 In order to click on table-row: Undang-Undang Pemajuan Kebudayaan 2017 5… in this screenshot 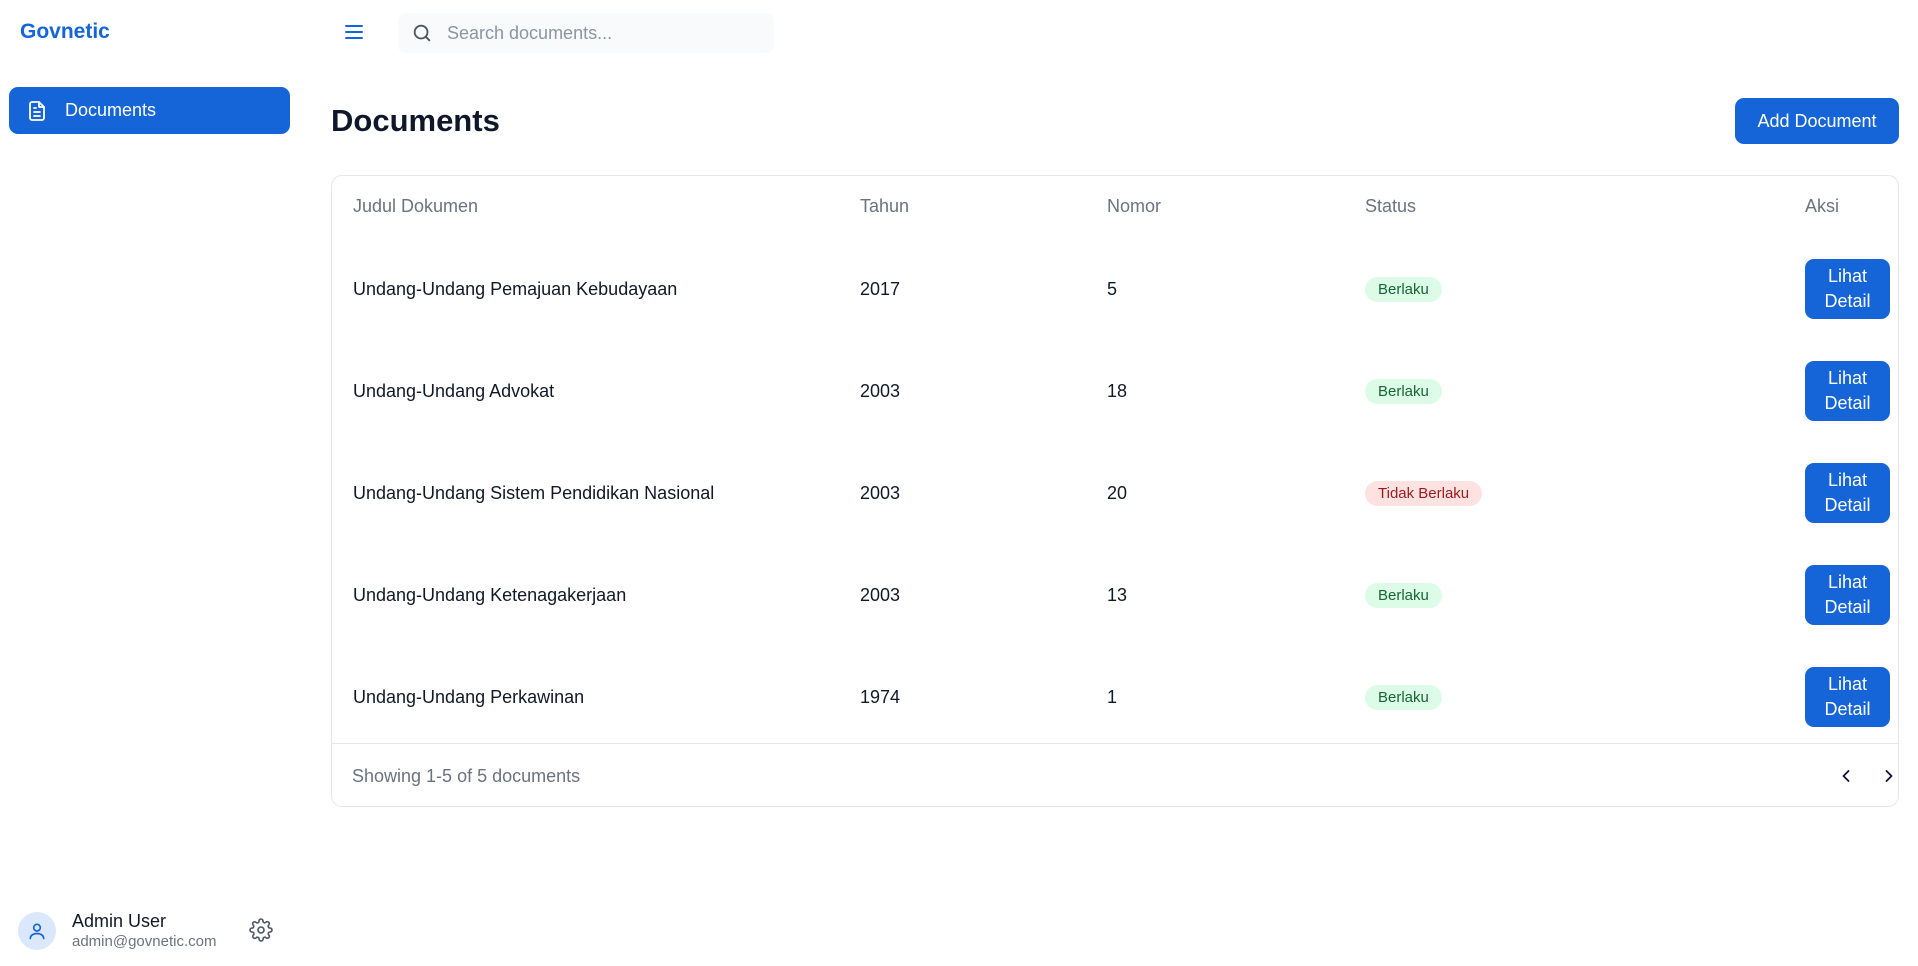, I will do `click(1115, 289)`.